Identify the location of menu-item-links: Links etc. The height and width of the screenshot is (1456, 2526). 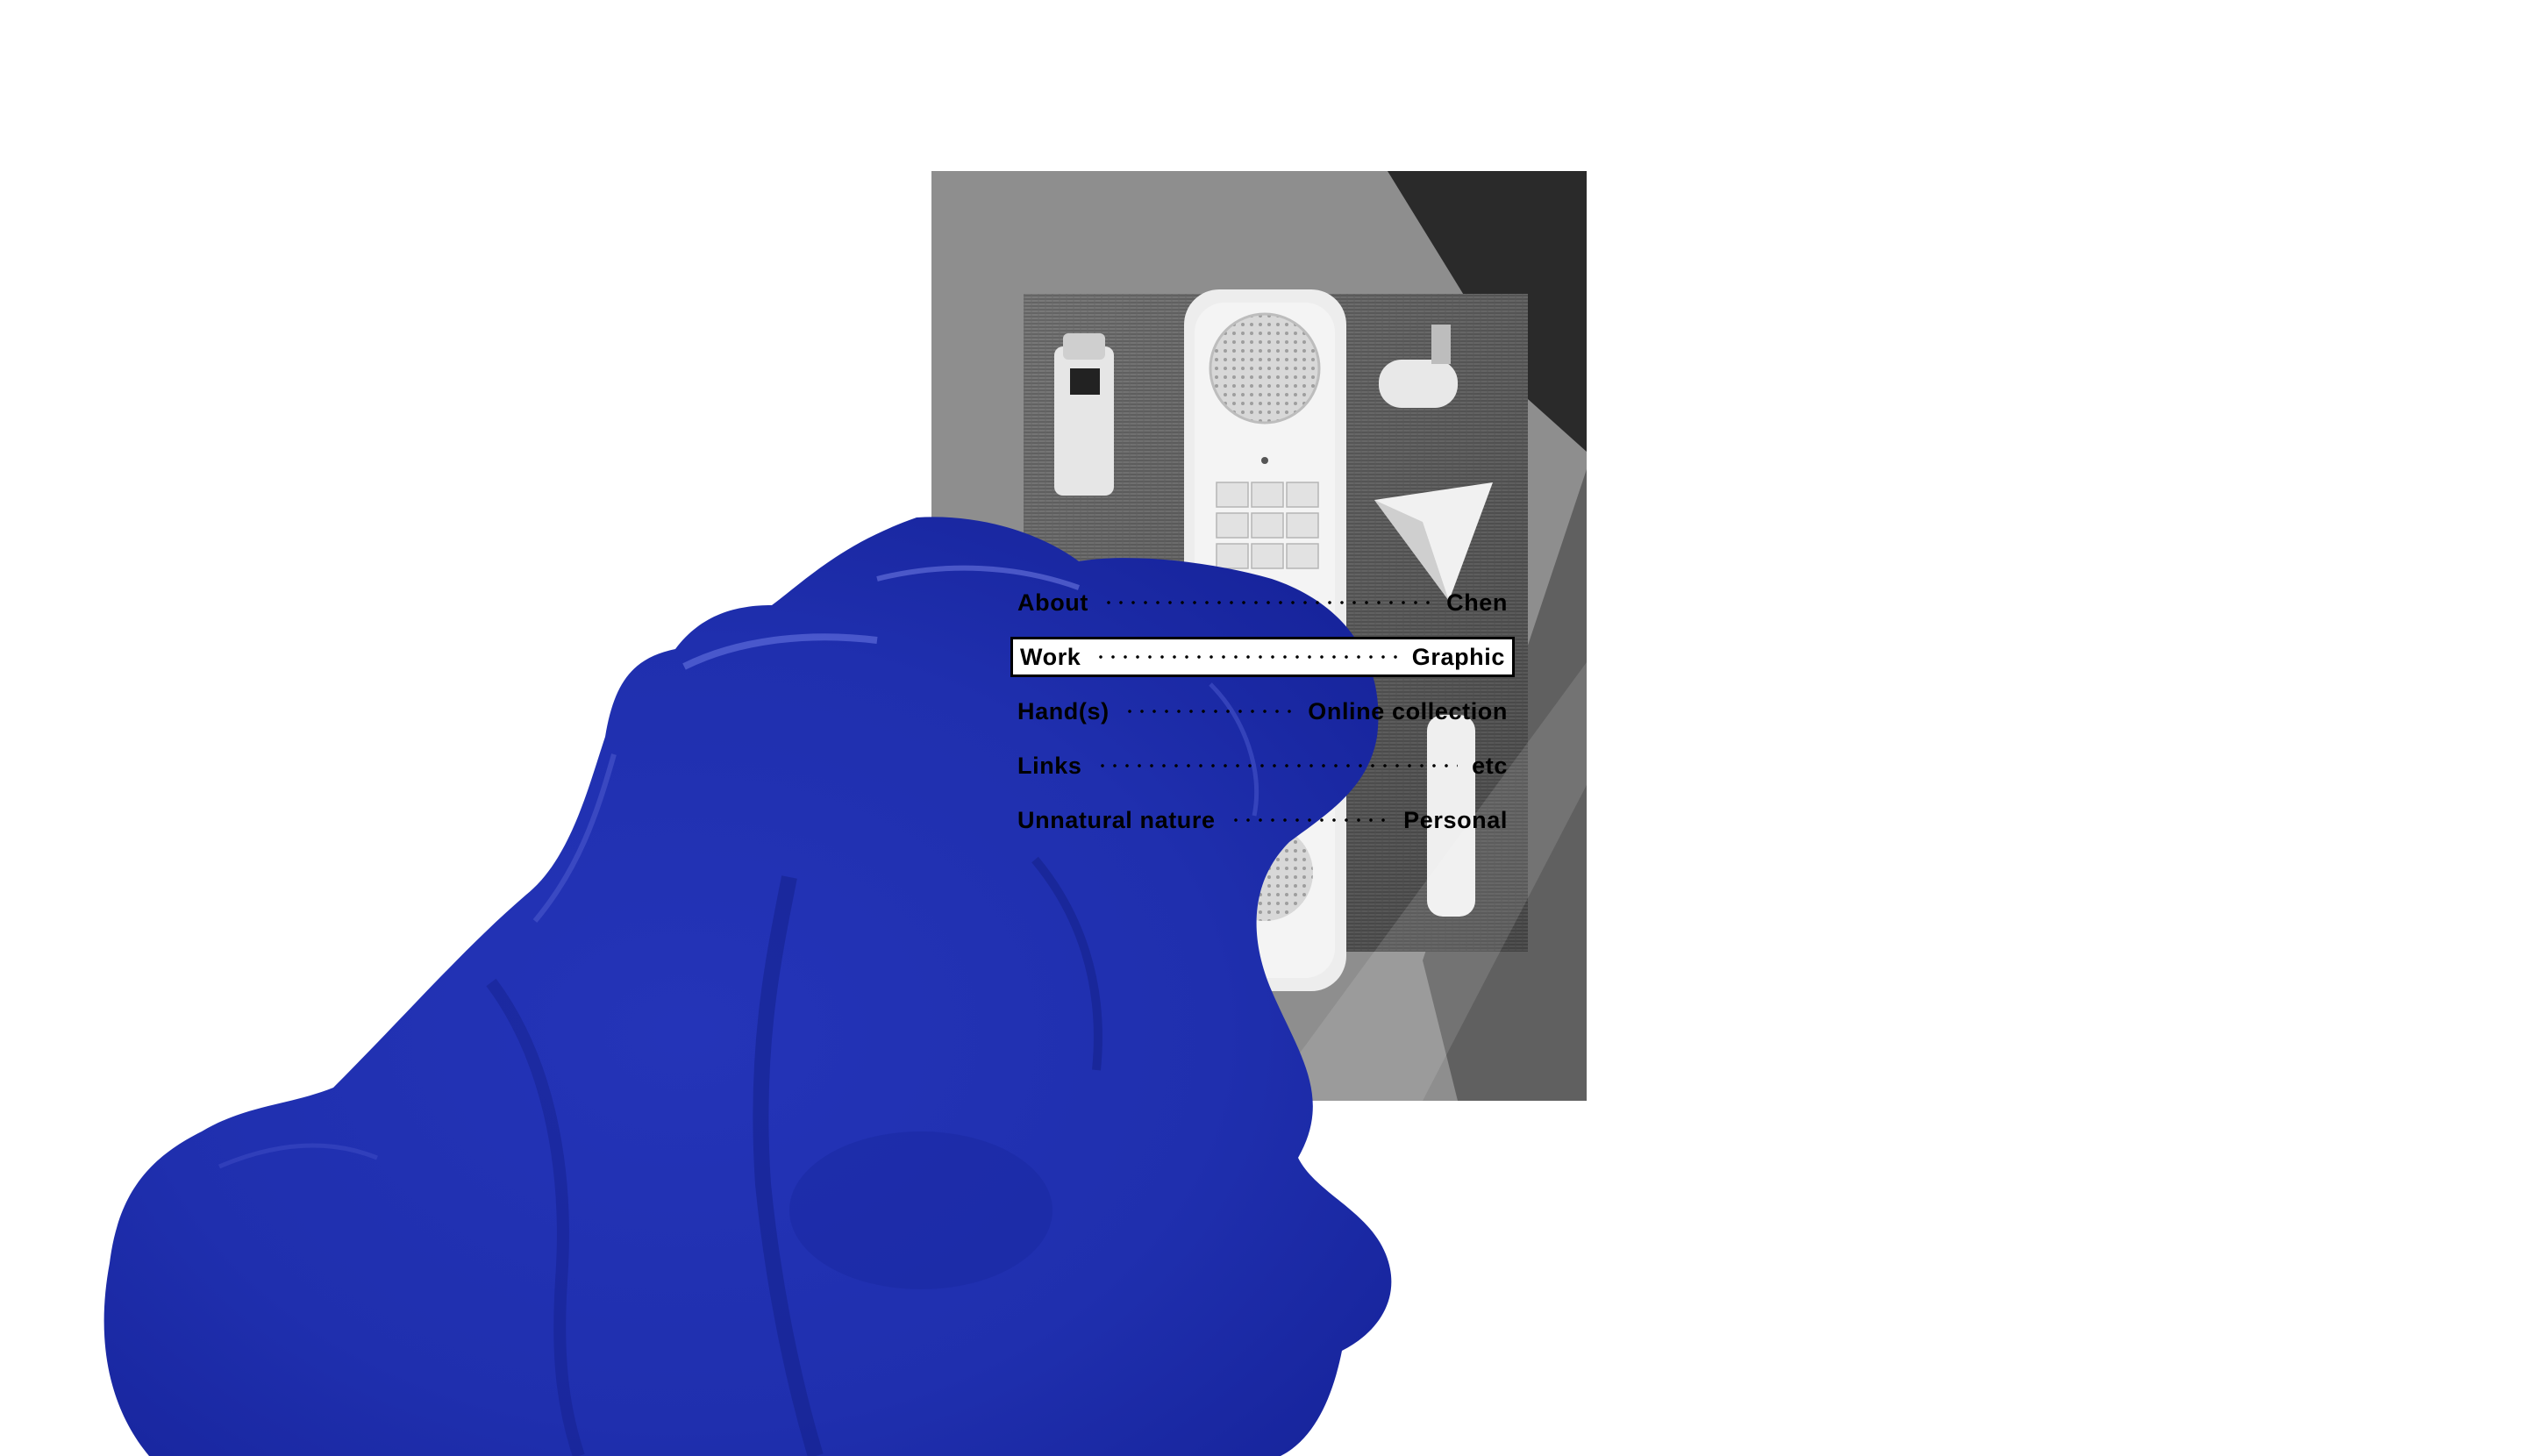
(1262, 766).